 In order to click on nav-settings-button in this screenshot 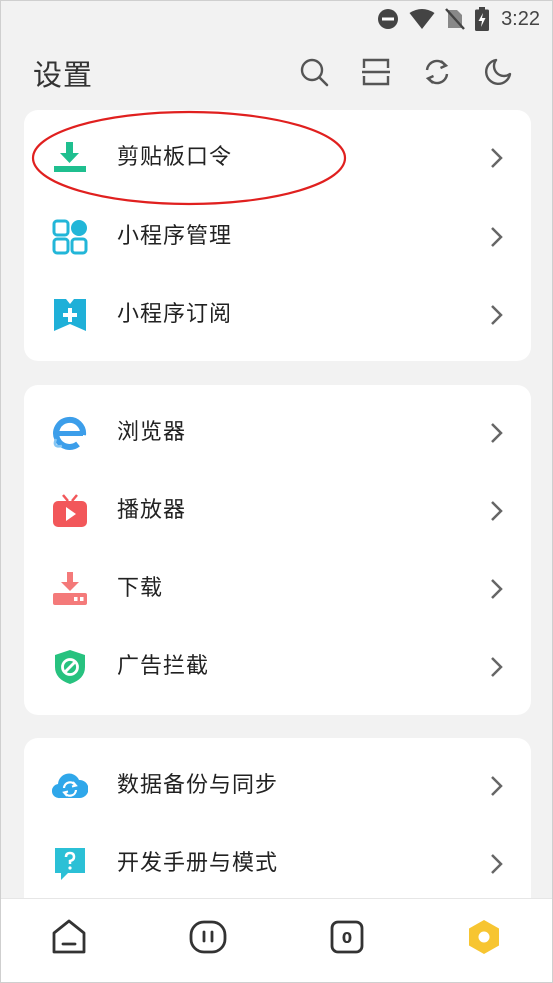, I will do `click(484, 937)`.